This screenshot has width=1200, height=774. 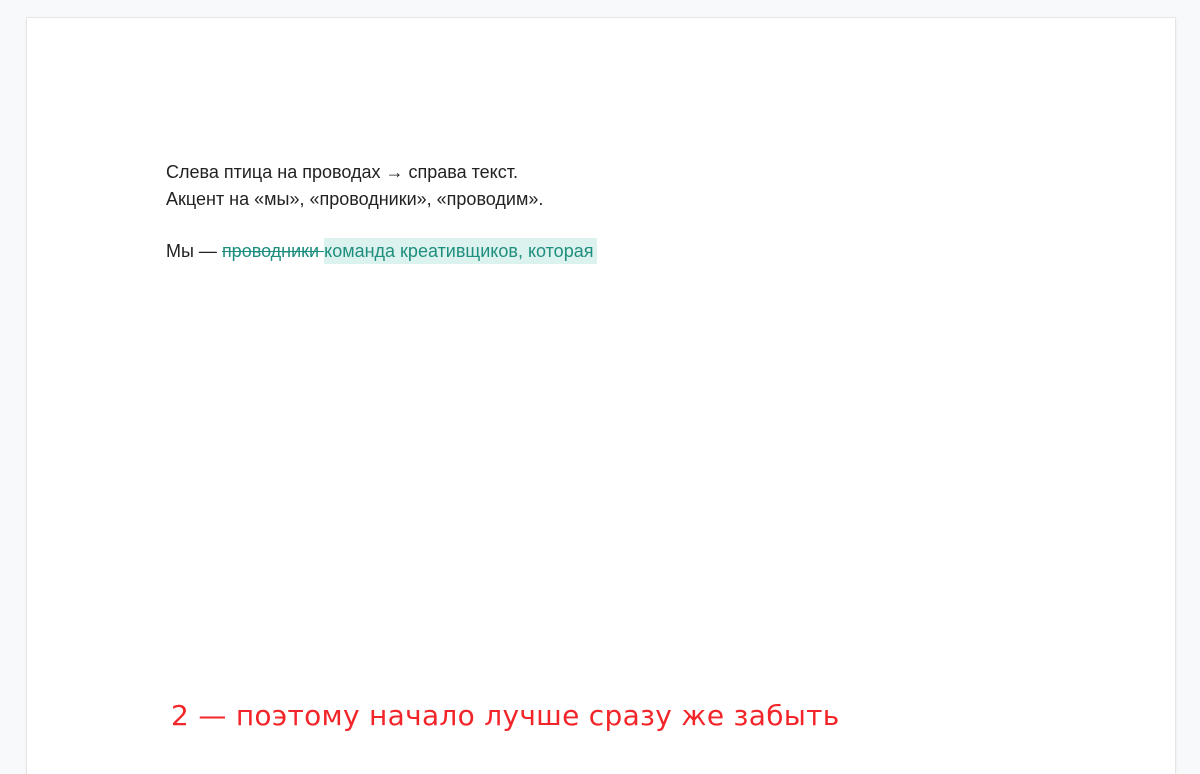 I want to click on document-line-1: Слева птица на проводах → справа текст., so click(x=342, y=172).